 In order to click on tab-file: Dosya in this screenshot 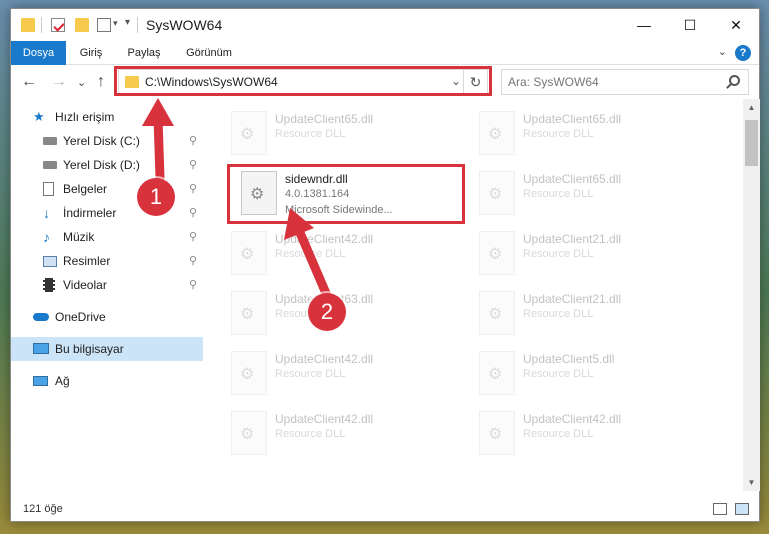, I will do `click(38, 53)`.